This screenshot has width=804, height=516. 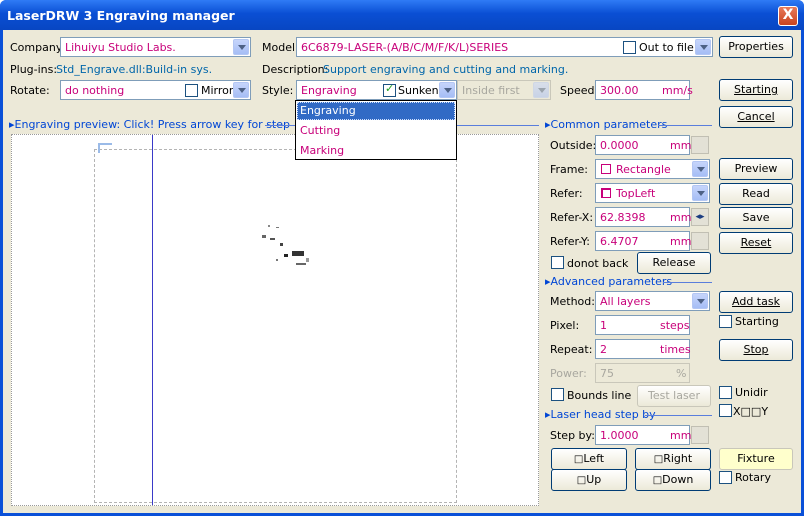 I want to click on refer-value: TopLeft, so click(x=636, y=193).